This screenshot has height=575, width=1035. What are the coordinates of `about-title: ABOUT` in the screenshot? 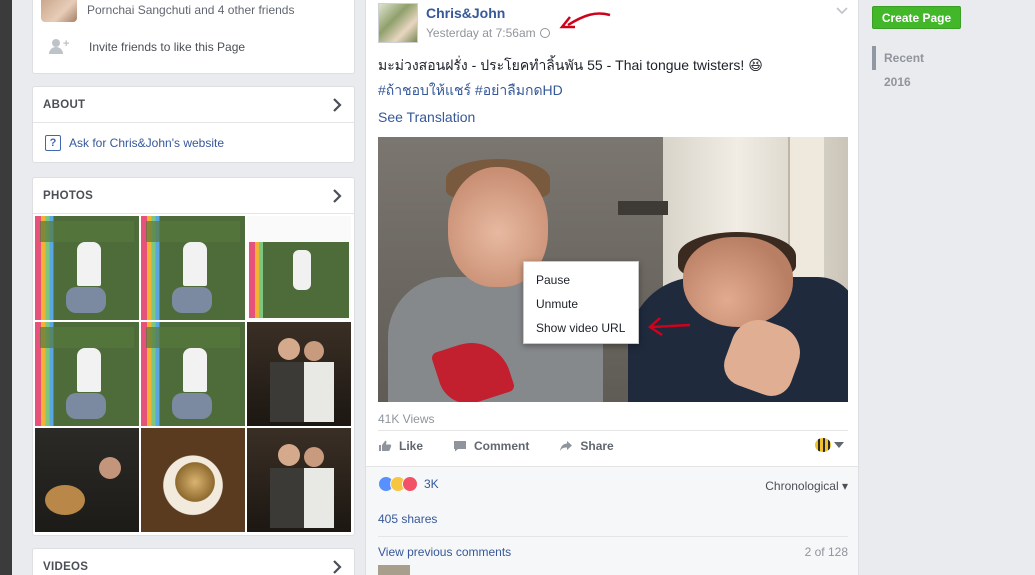 It's located at (64, 104).